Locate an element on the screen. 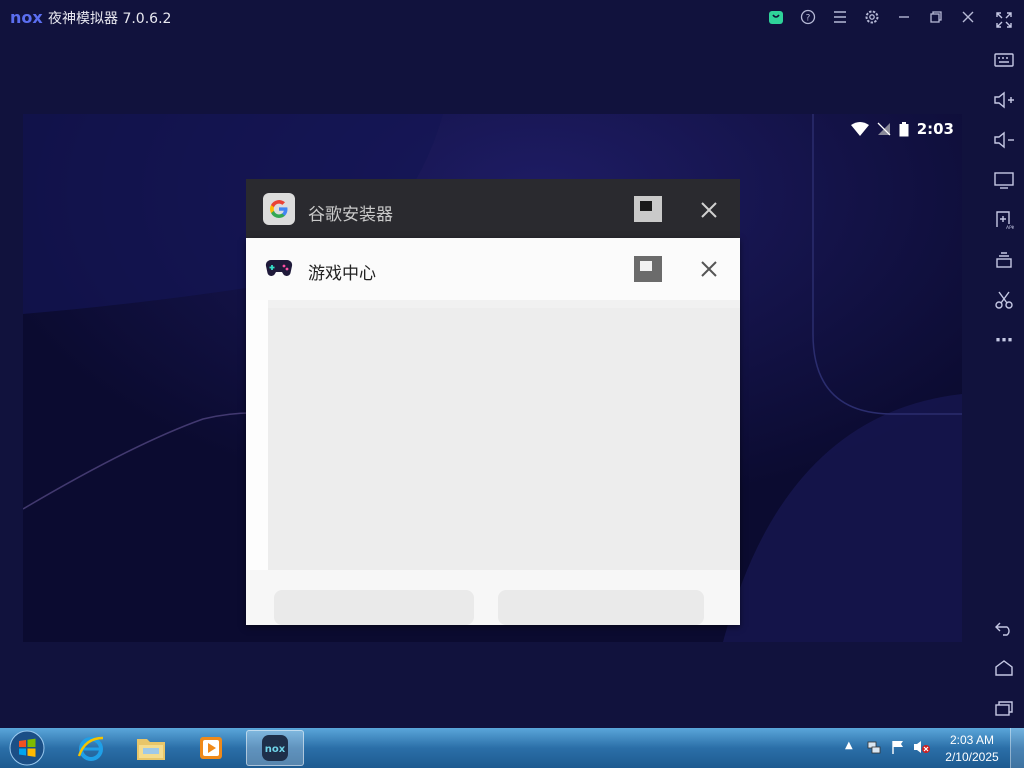 This screenshot has width=1024, height=768. title-bar: nox 夜神模拟器 7.0.6.2 ? is located at coordinates (512, 17).